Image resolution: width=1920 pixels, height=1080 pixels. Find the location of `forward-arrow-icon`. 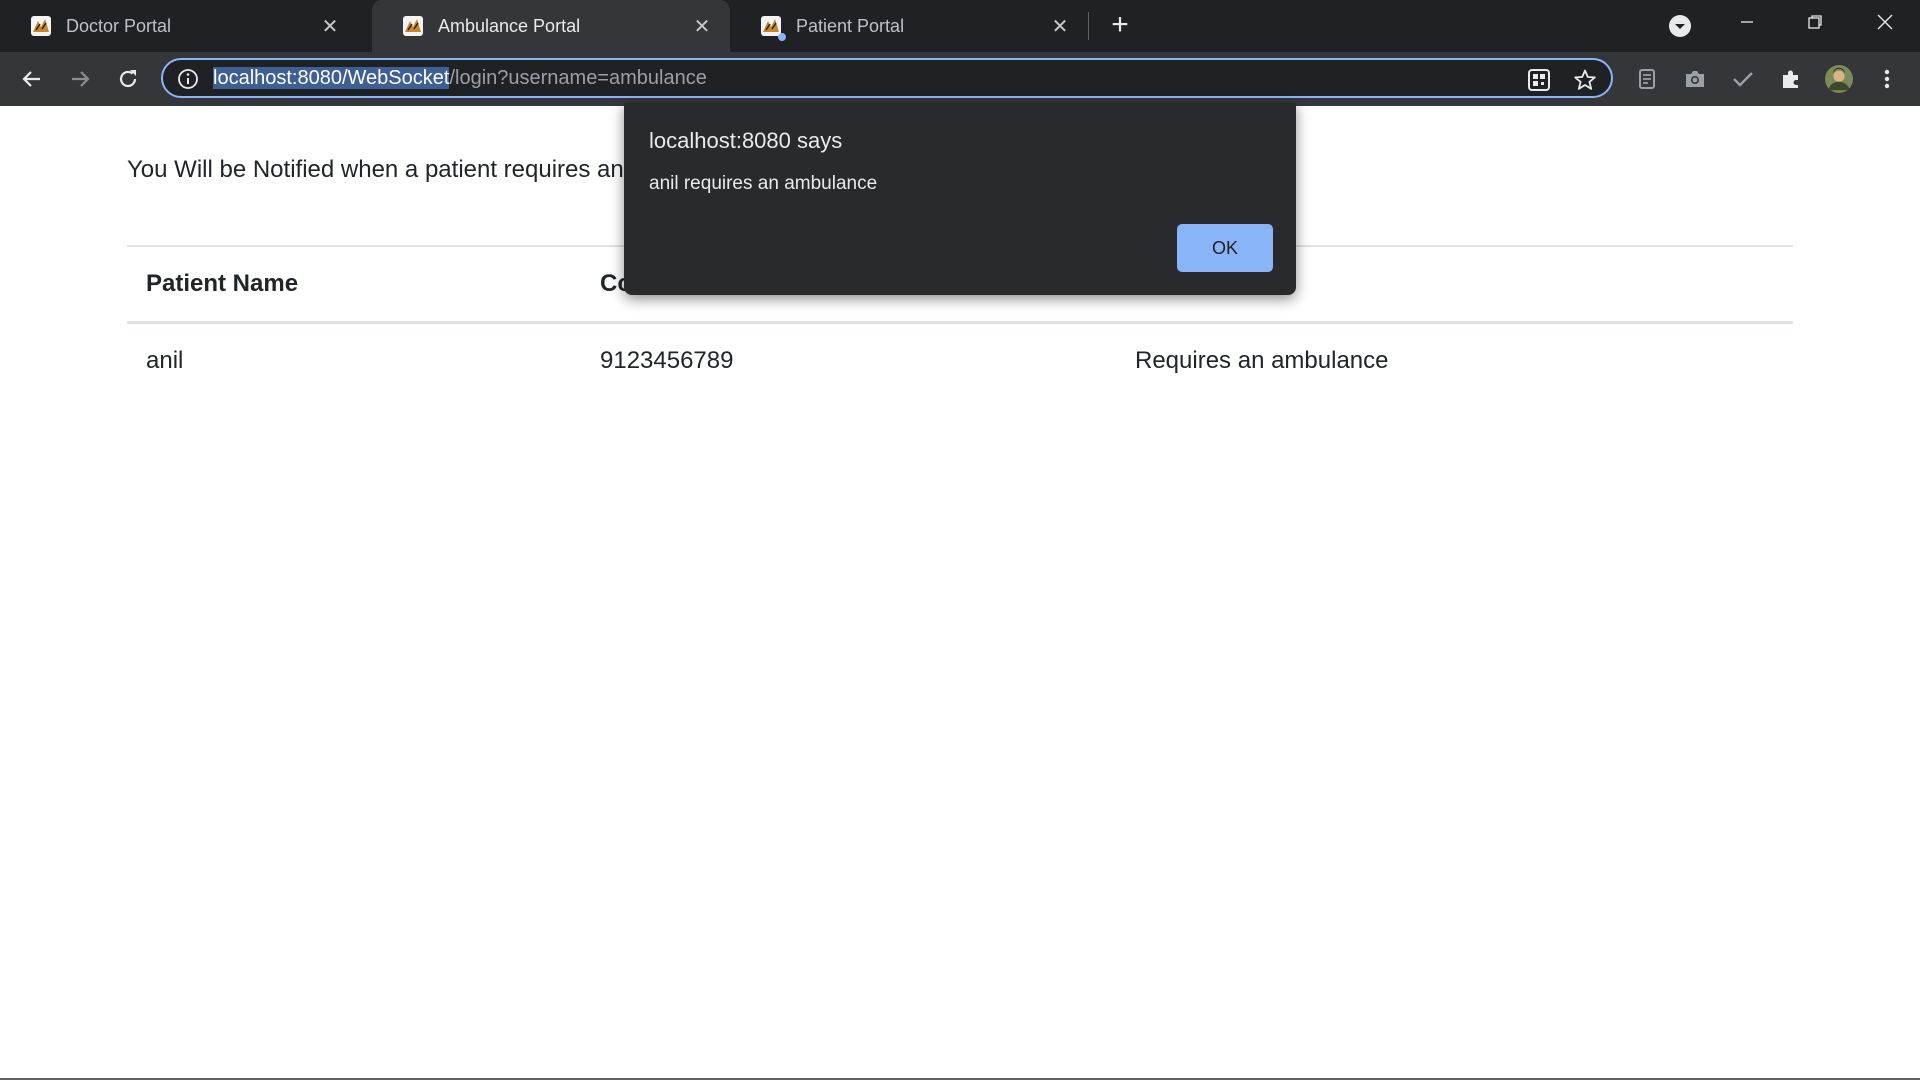

forward-arrow-icon is located at coordinates (80, 79).